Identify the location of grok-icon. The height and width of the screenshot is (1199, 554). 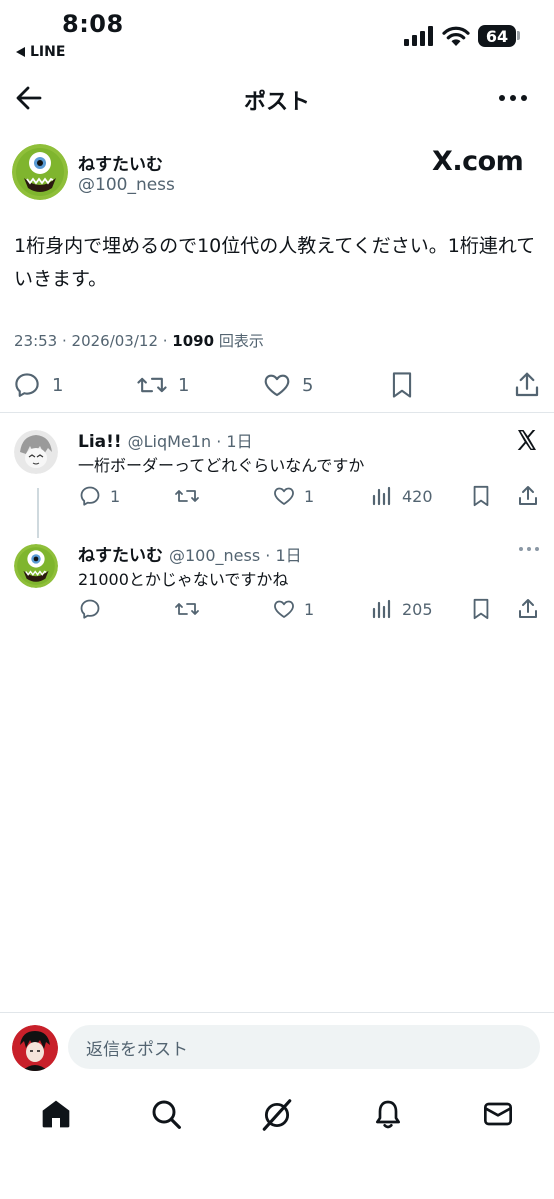
(277, 1115).